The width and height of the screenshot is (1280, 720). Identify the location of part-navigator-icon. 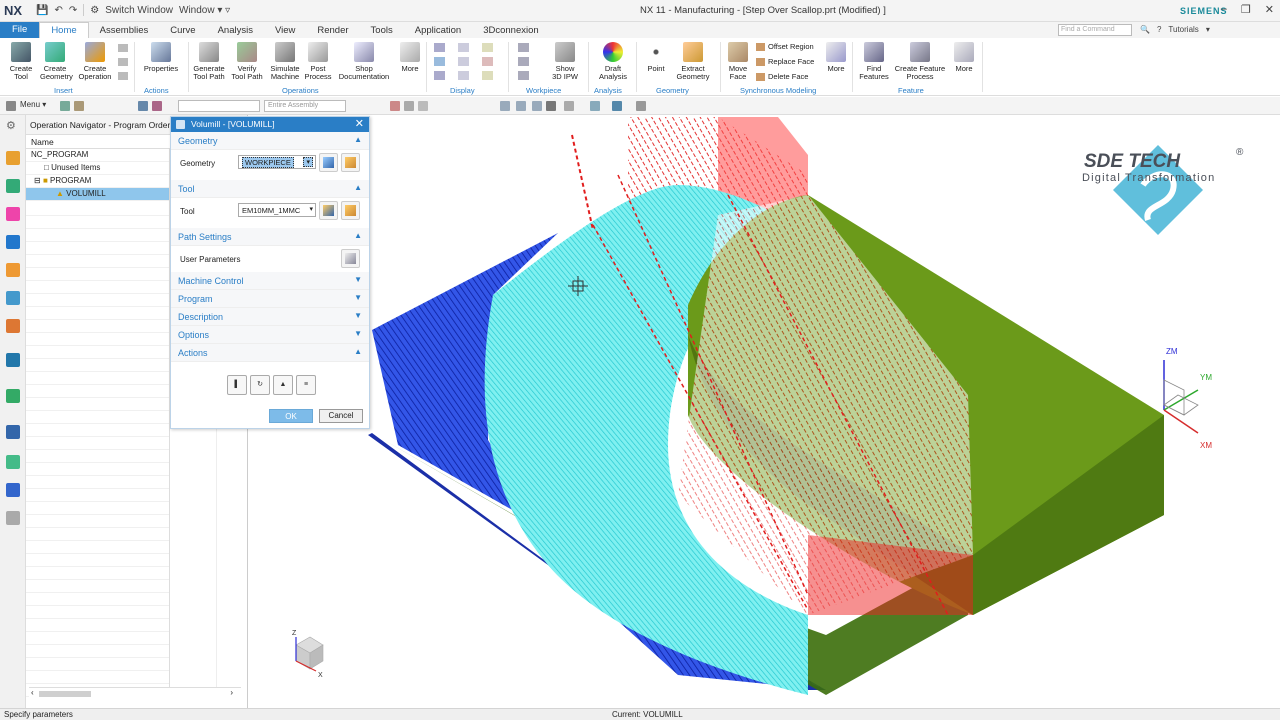
(13, 158).